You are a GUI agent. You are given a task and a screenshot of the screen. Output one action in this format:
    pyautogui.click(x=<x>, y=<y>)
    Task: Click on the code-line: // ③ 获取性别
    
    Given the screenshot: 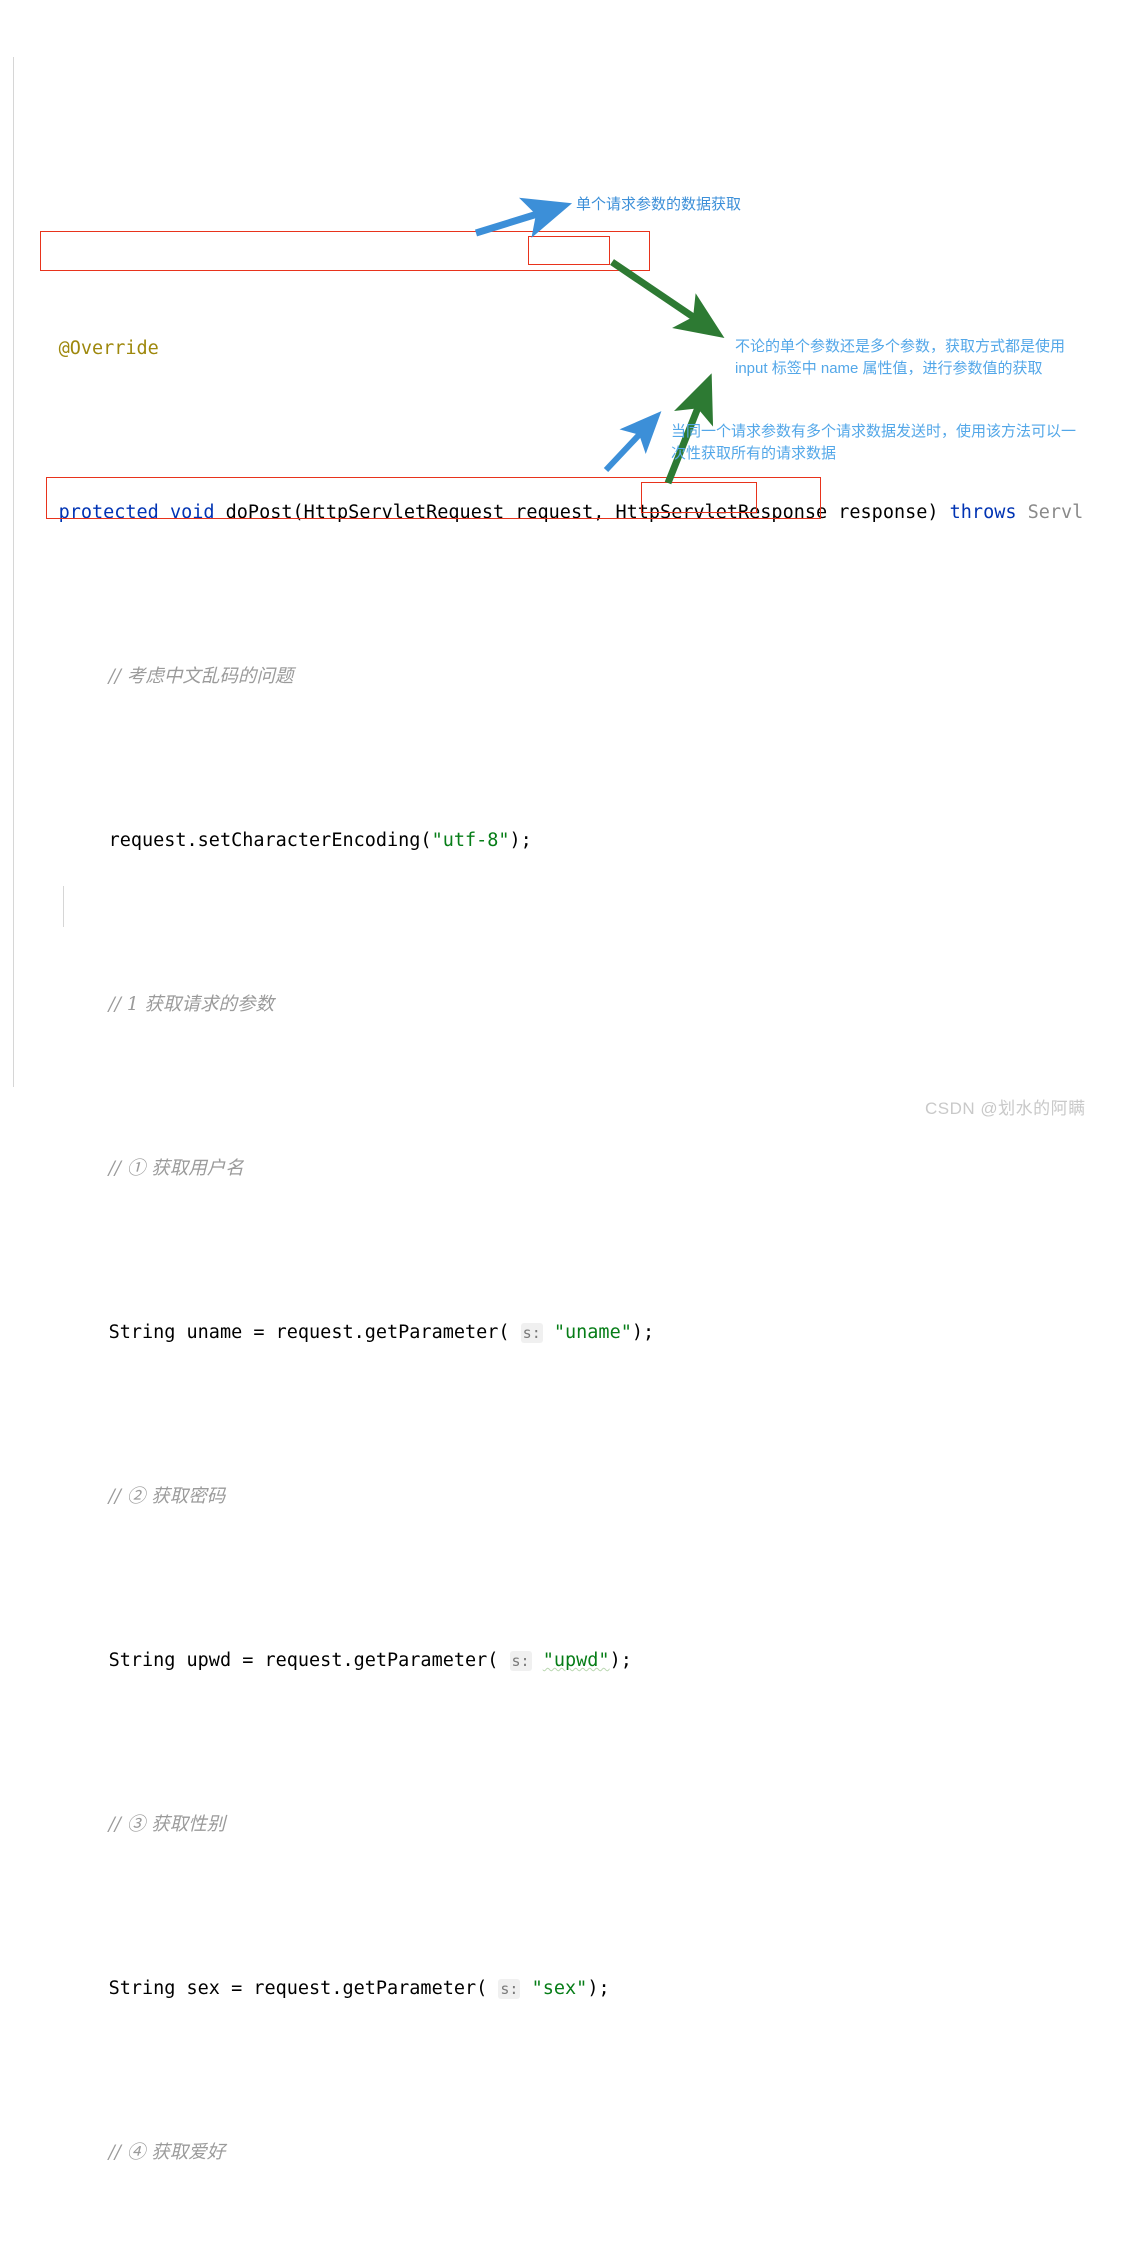 What is the action you would take?
    pyautogui.click(x=560, y=1799)
    